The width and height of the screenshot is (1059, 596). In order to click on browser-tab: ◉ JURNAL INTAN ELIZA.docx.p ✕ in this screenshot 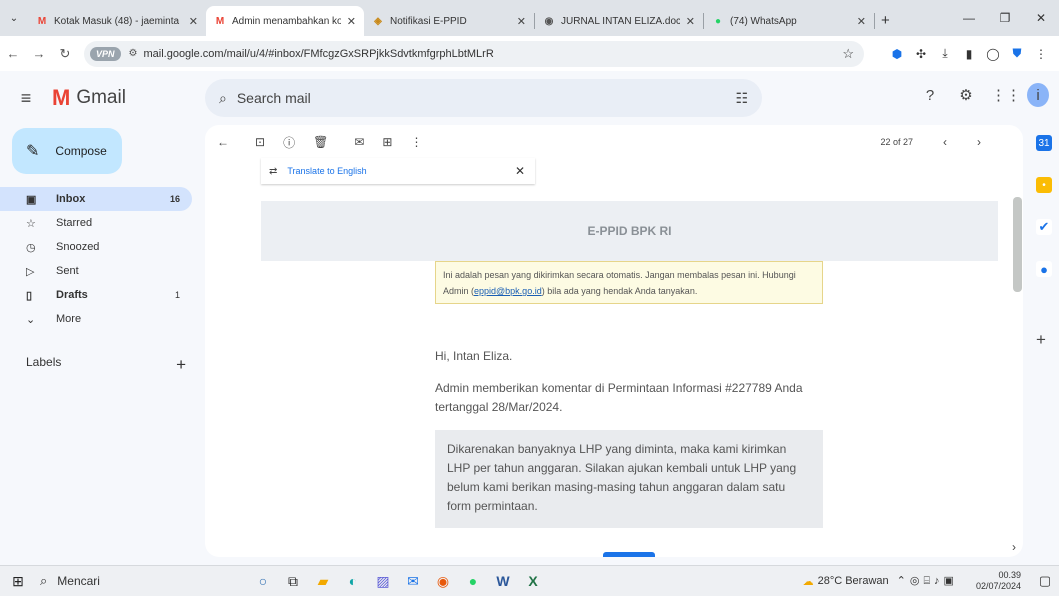, I will do `click(619, 21)`.